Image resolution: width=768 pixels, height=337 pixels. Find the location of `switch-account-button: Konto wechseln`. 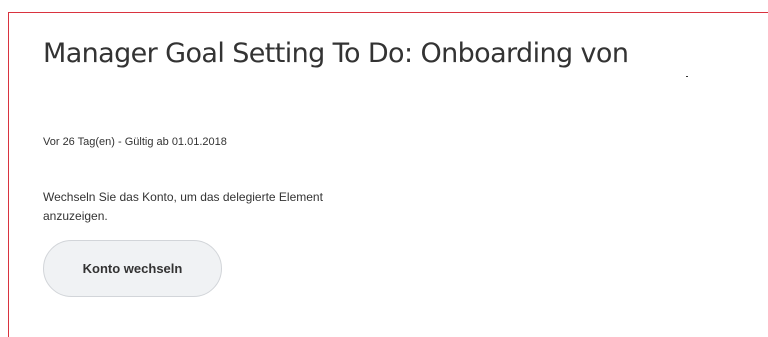

switch-account-button: Konto wechseln is located at coordinates (132, 268).